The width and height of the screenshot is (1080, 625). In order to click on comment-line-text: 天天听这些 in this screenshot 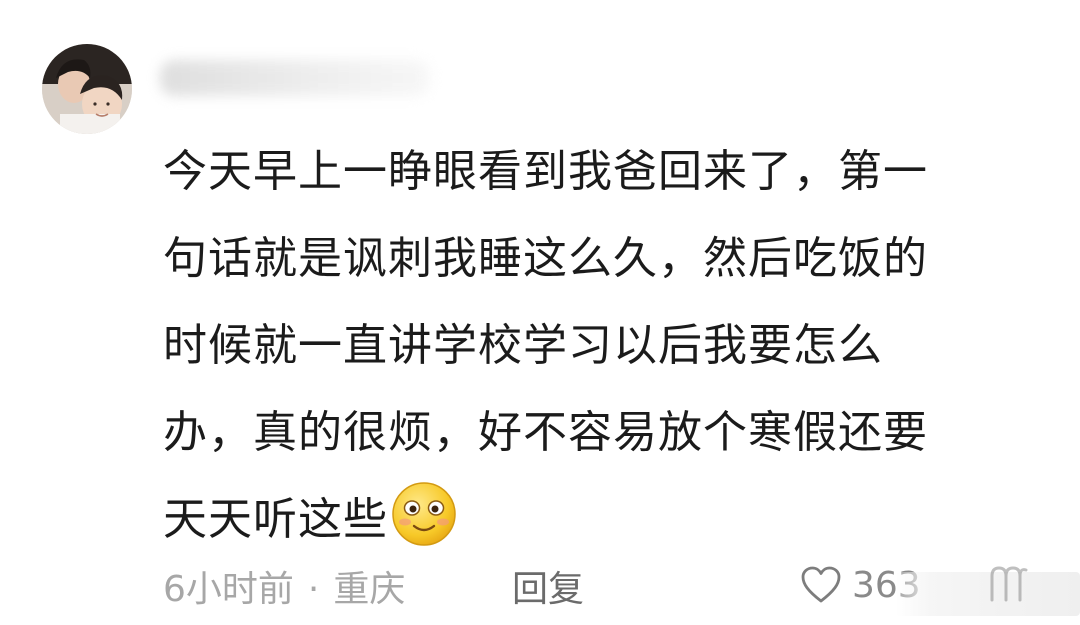, I will do `click(275, 519)`.